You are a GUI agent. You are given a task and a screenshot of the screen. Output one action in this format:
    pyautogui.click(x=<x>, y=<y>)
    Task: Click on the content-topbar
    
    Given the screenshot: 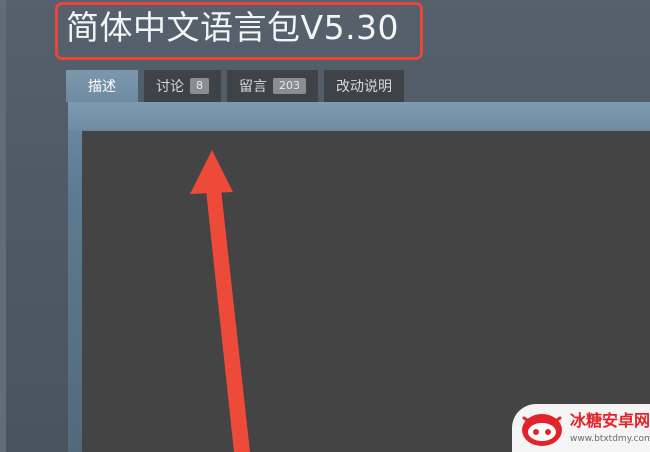 What is the action you would take?
    pyautogui.click(x=359, y=116)
    